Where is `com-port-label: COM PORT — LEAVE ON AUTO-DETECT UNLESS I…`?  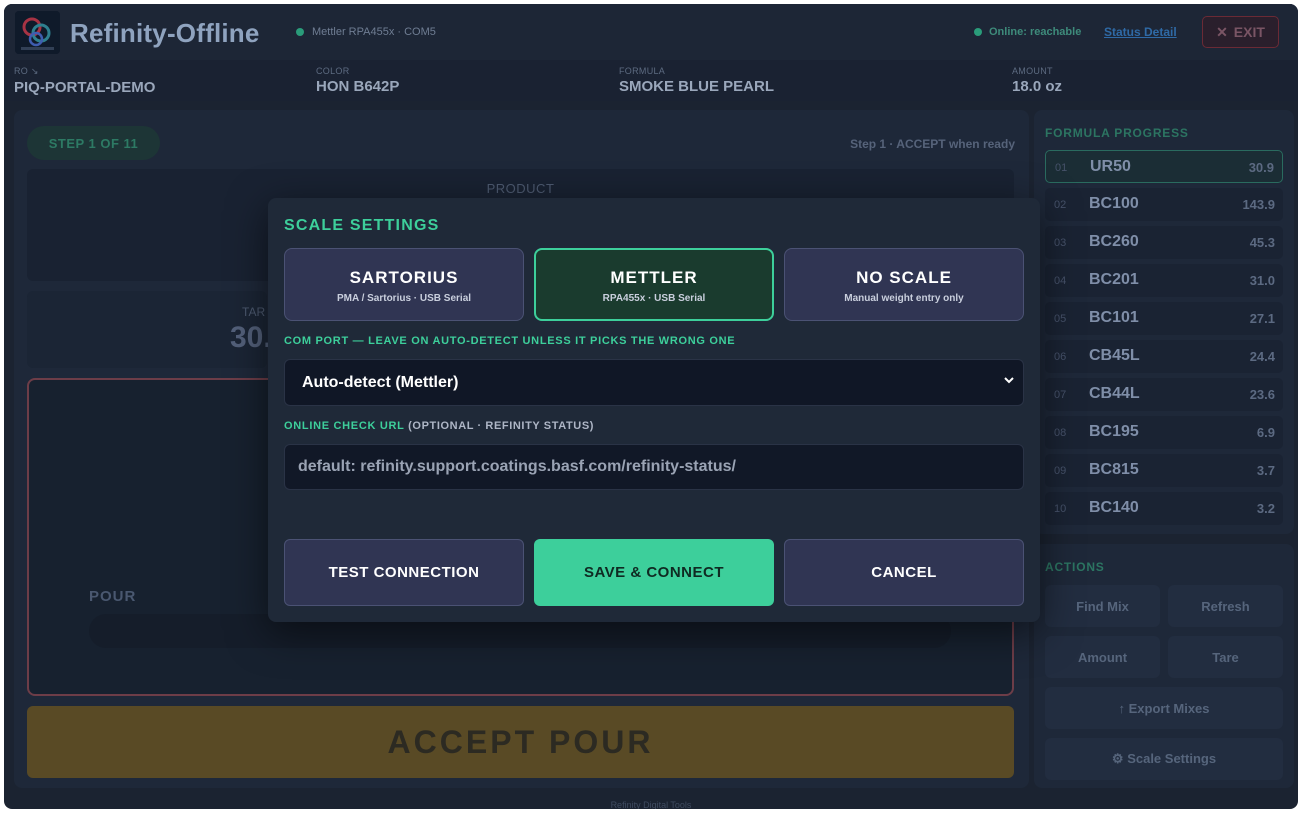
com-port-label: COM PORT — LEAVE ON AUTO-DETECT UNLESS I… is located at coordinates (510, 341).